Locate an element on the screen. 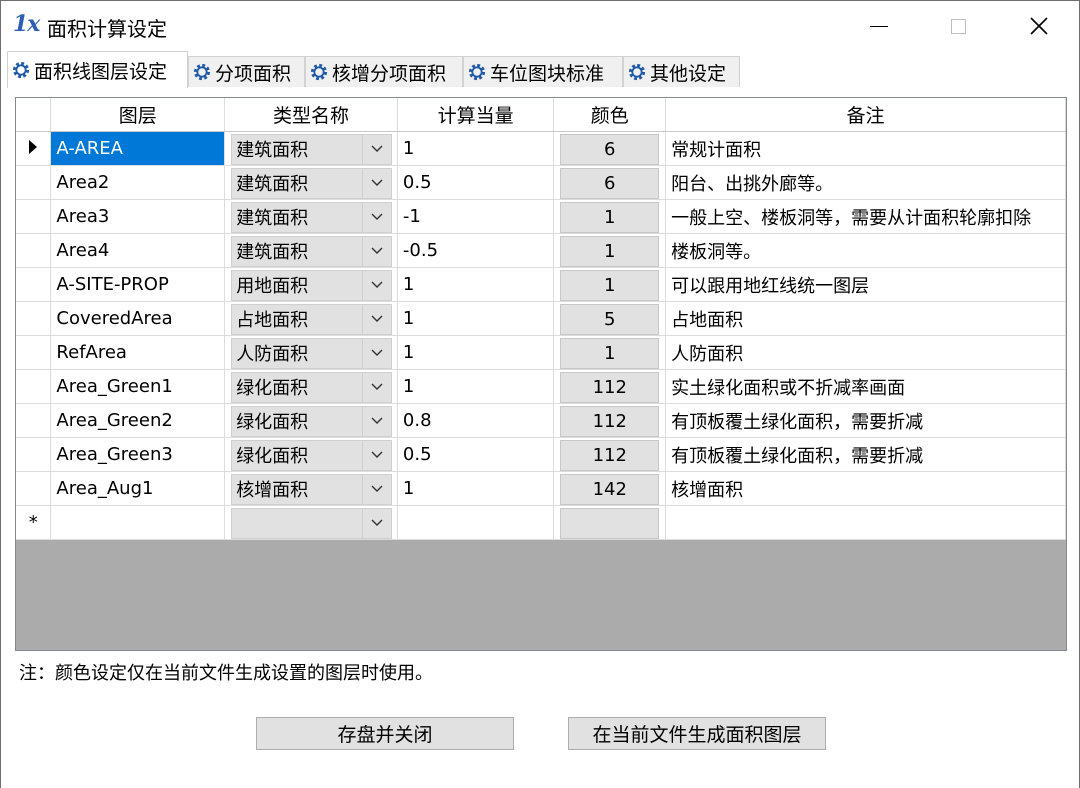 Image resolution: width=1080 pixels, height=788 pixels. table-row: A-SITE-PROP 用地面积 1 1 可以跟用地红线统一图层 is located at coordinates (541, 284).